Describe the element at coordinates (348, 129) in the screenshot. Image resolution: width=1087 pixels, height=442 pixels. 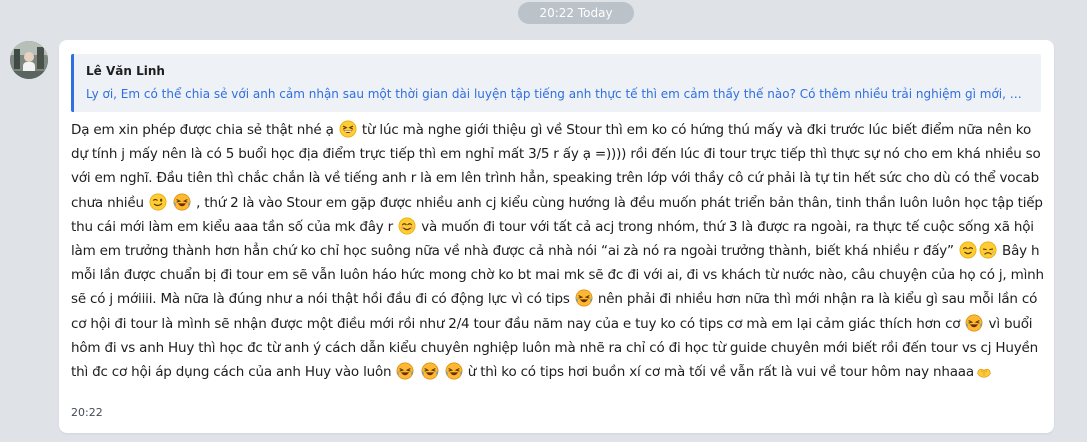
I see `grinning-squinting-face-icon` at that location.